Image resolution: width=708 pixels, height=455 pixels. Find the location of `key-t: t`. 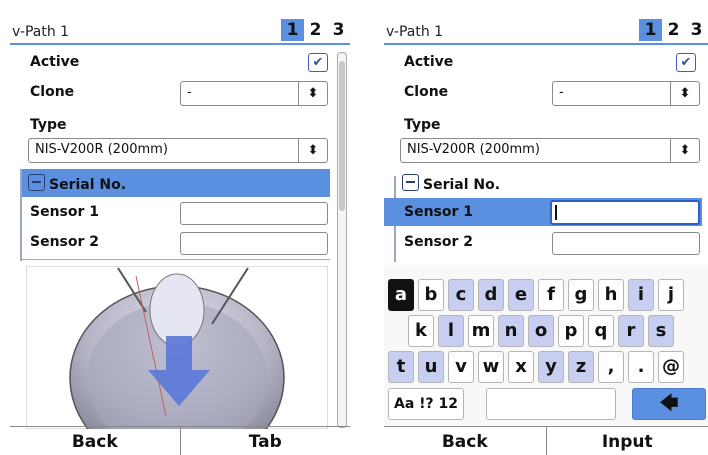

key-t: t is located at coordinates (401, 367).